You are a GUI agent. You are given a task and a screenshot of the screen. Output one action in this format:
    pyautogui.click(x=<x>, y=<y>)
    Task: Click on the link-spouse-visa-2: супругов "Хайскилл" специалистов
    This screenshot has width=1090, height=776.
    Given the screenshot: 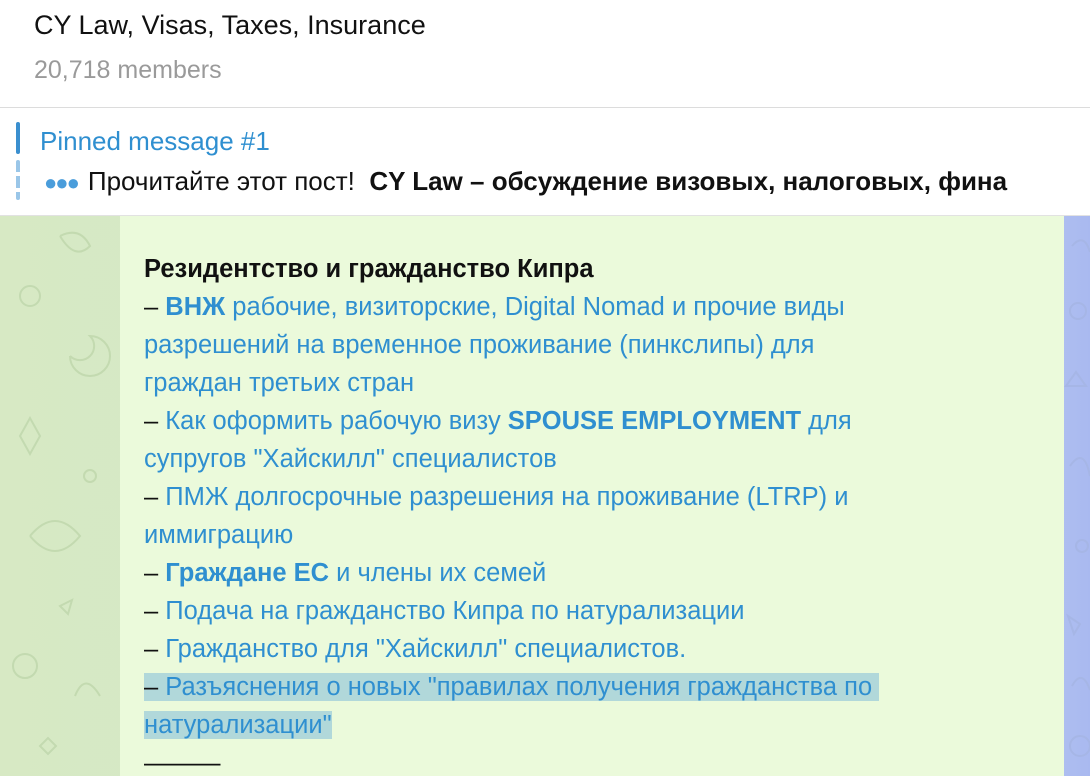 What is the action you would take?
    pyautogui.click(x=350, y=459)
    